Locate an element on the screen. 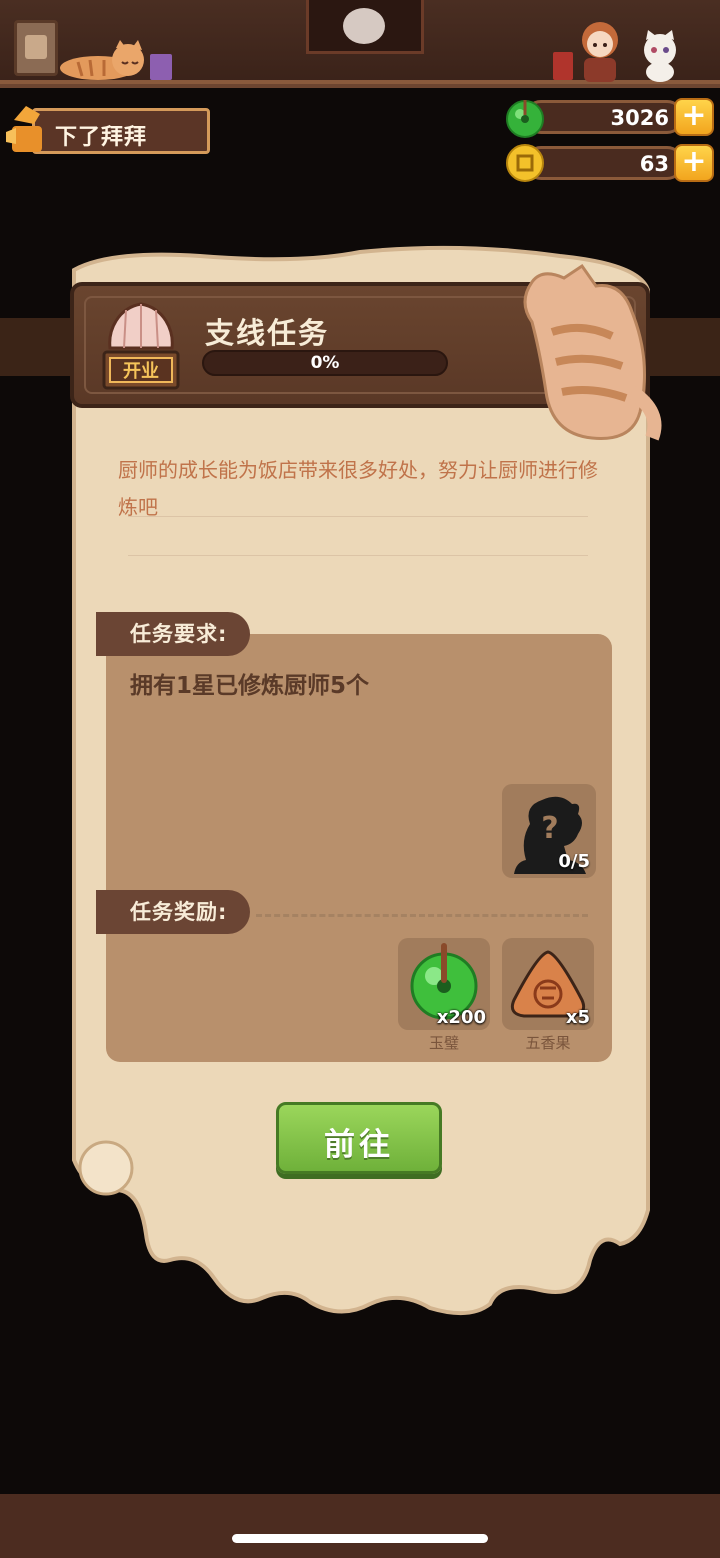 The height and width of the screenshot is (1558, 720). player-name-plate: 下了拜拜 is located at coordinates (121, 131).